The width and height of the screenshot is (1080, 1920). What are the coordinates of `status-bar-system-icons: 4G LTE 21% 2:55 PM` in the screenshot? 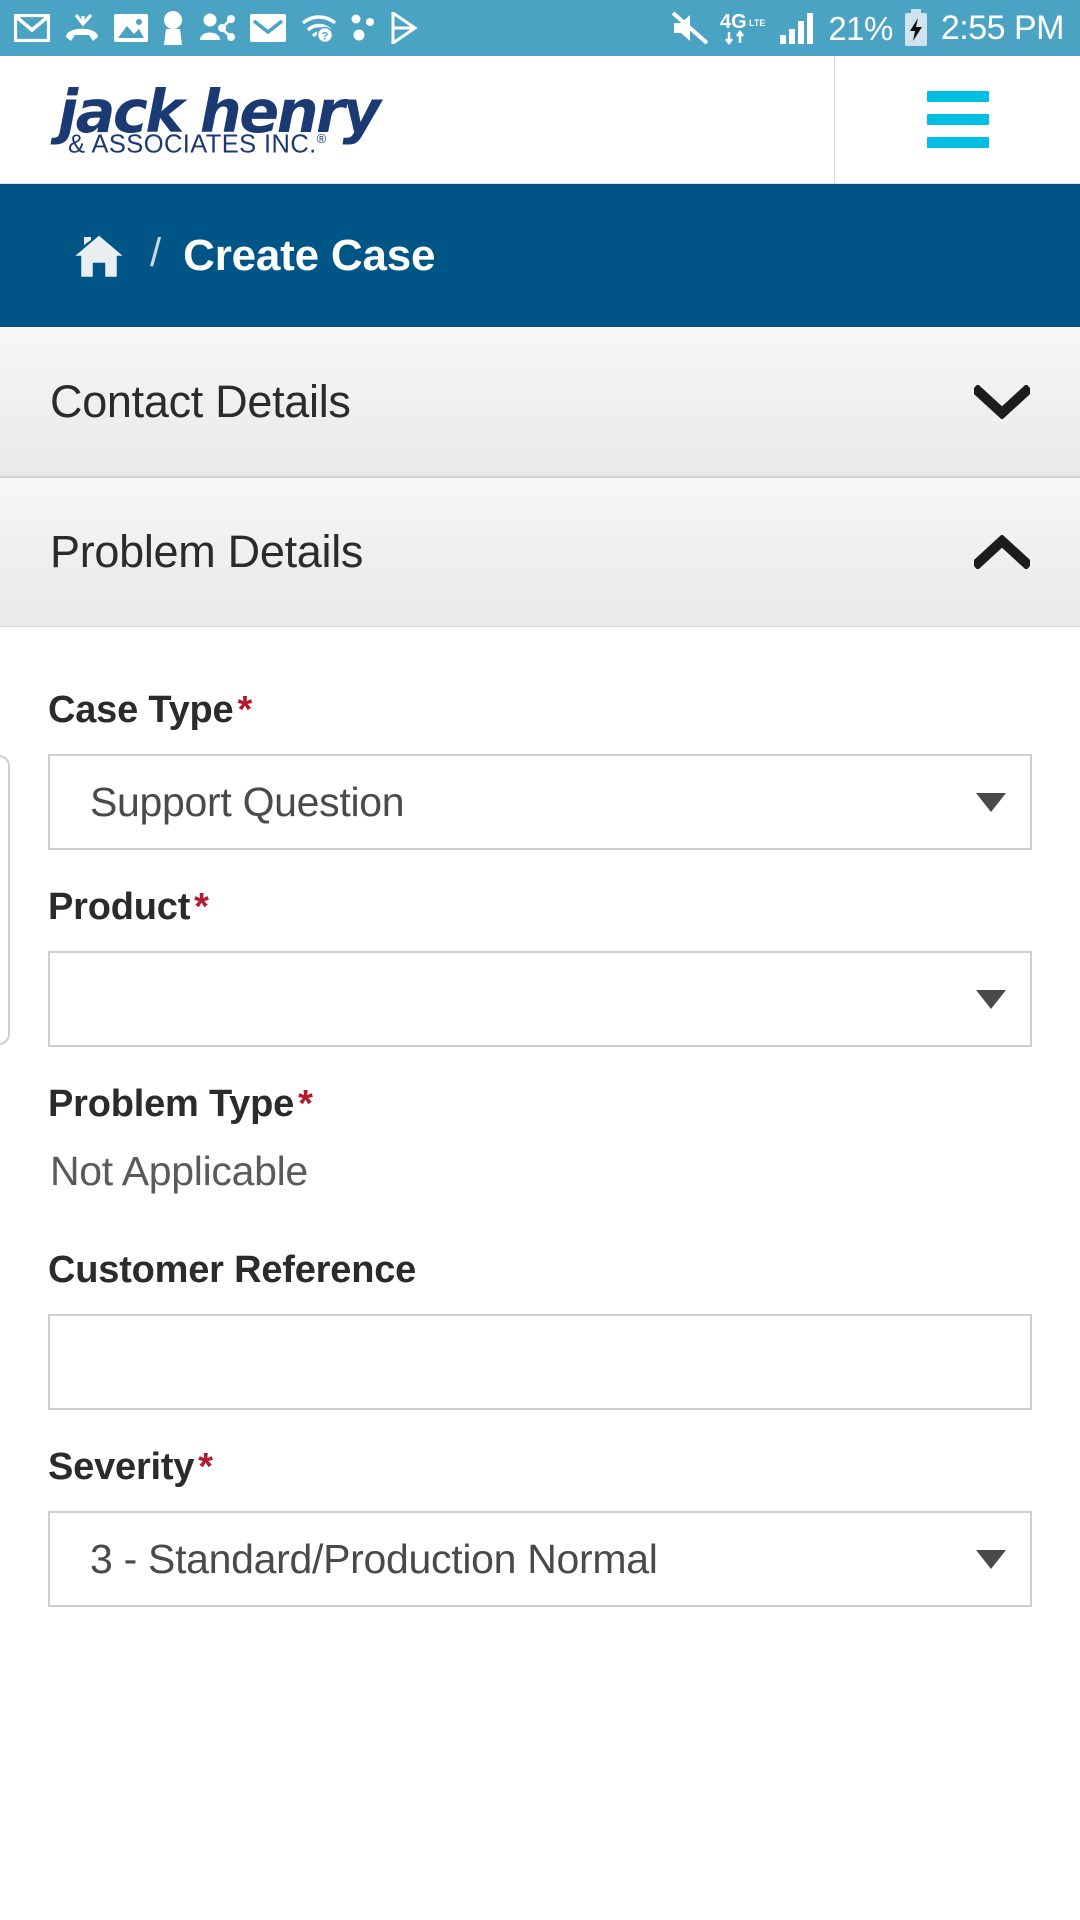 It's located at (867, 28).